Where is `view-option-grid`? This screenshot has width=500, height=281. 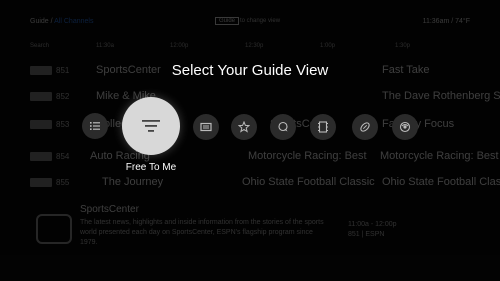 view-option-grid is located at coordinates (206, 127).